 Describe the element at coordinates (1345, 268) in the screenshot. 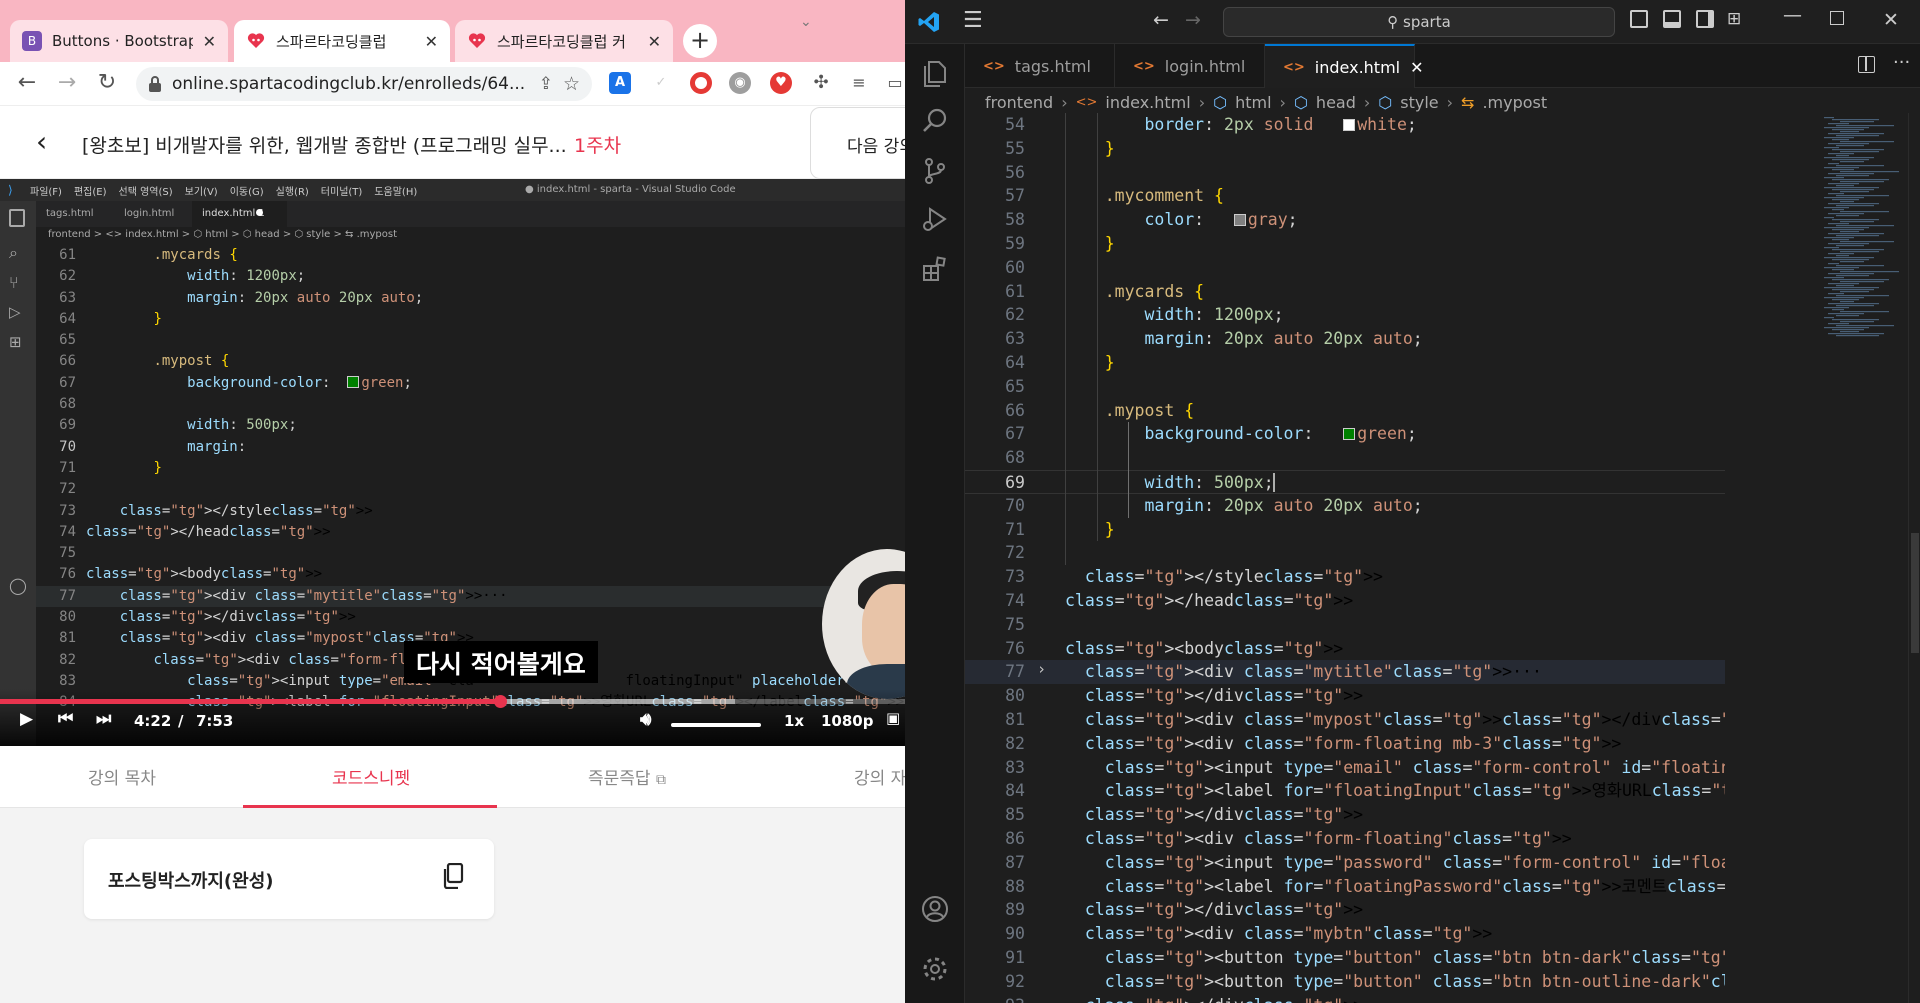

I see `code-line: 60` at that location.